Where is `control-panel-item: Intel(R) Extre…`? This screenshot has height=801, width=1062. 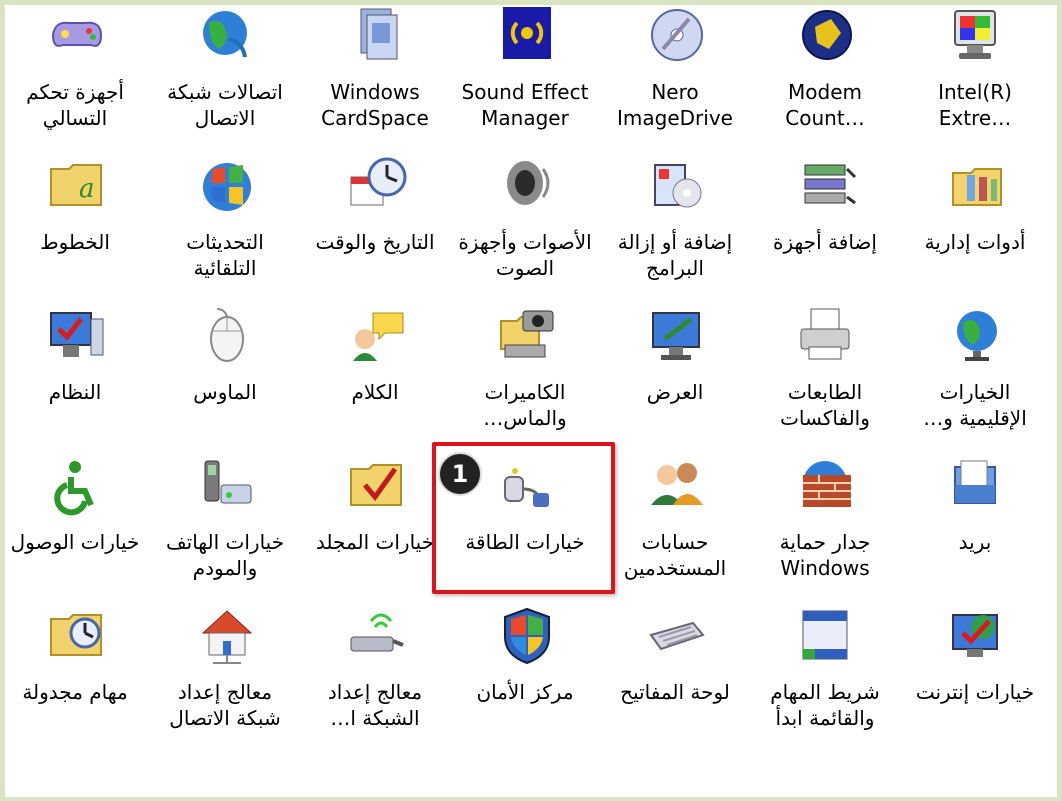
control-panel-item: Intel(R) Extre… is located at coordinates (975, 80).